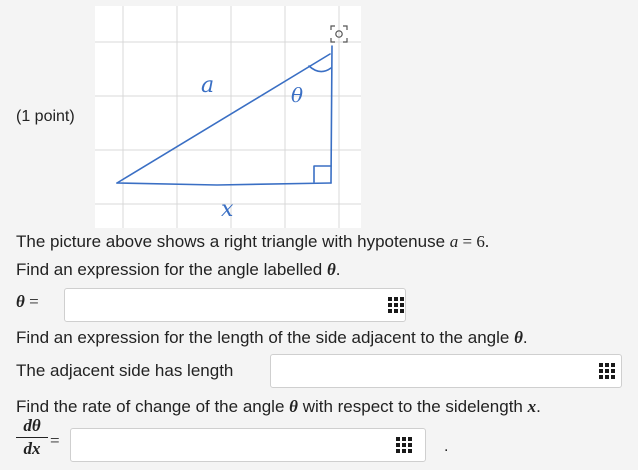 This screenshot has height=470, width=638. I want to click on derivative-numerator: dθ, so click(32, 425).